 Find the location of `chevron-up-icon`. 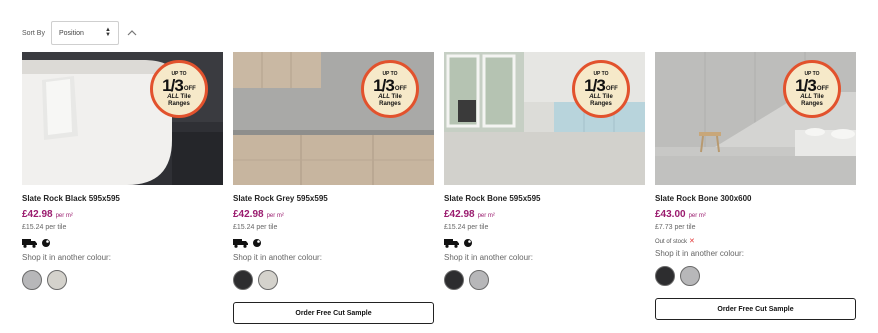

chevron-up-icon is located at coordinates (132, 33).